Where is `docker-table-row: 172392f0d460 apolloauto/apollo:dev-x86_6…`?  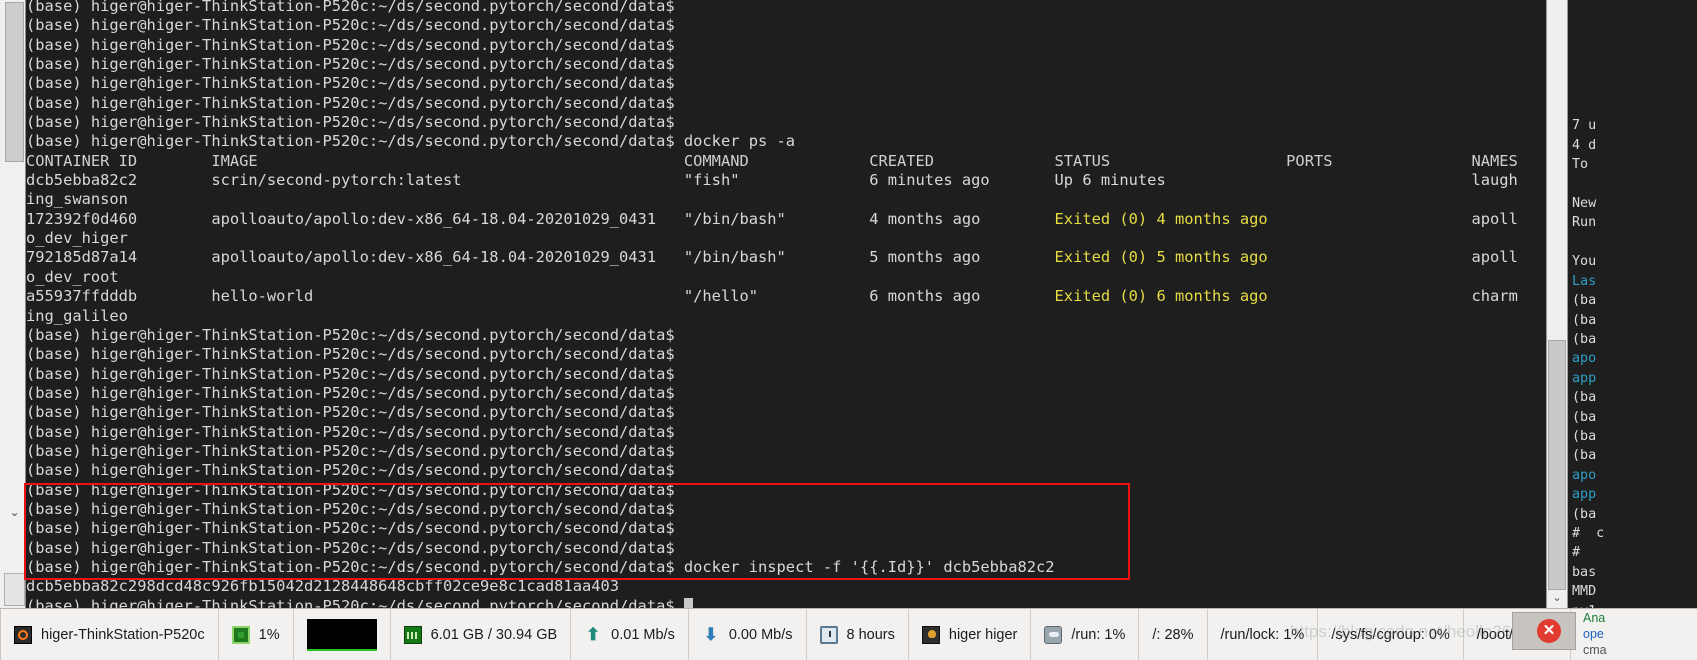
docker-table-row: 172392f0d460 apolloauto/apollo:dev-x86_6… is located at coordinates (786, 219).